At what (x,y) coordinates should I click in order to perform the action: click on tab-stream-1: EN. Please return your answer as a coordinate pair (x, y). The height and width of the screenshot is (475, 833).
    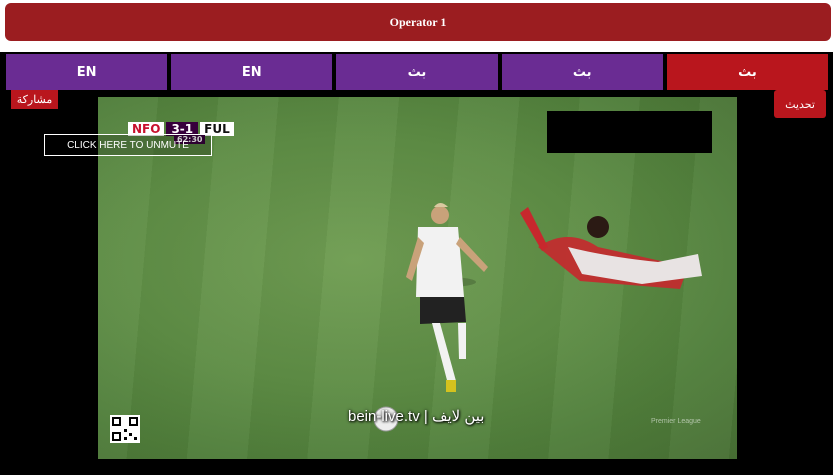
    Looking at the image, I should click on (87, 72).